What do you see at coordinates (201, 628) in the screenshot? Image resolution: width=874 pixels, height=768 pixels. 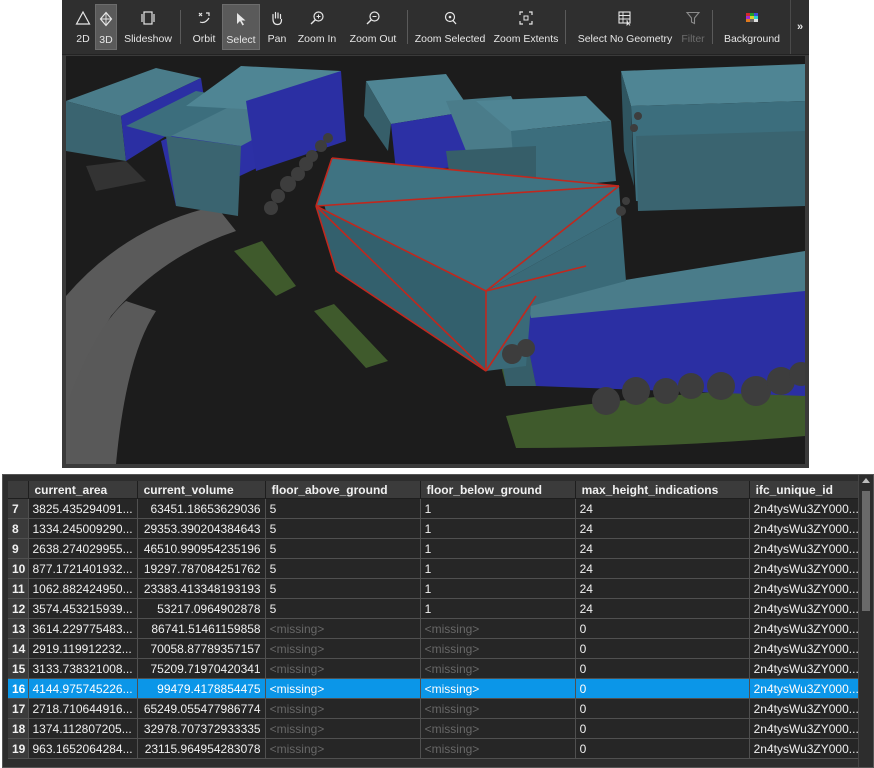 I see `table-cell-current-volume: 86741.51461159858` at bounding box center [201, 628].